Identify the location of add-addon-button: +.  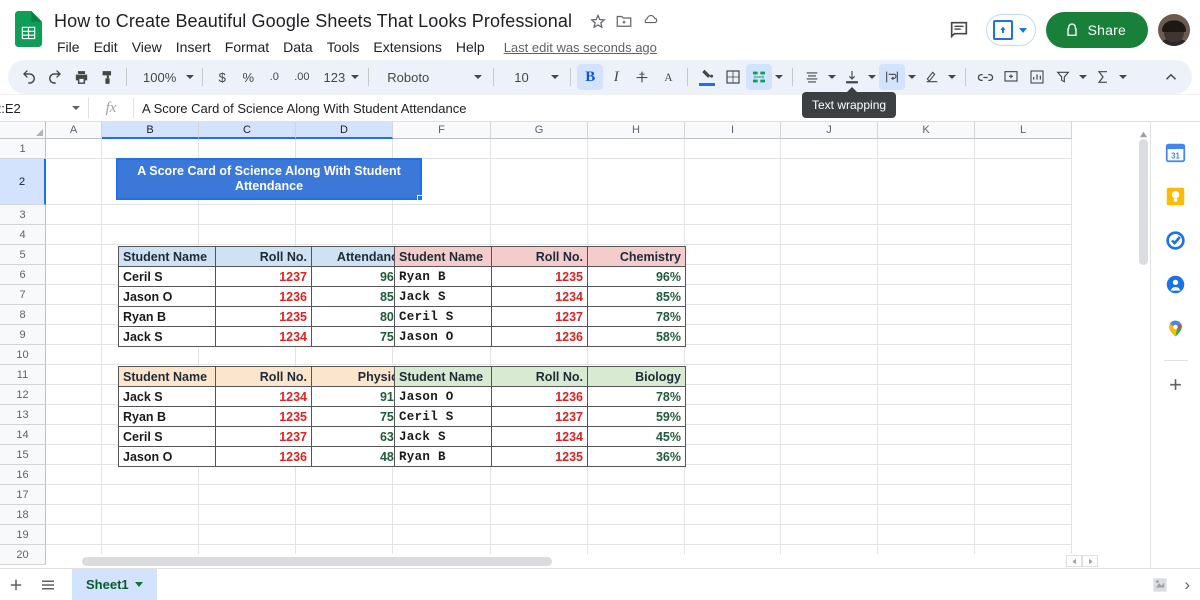
(1176, 385).